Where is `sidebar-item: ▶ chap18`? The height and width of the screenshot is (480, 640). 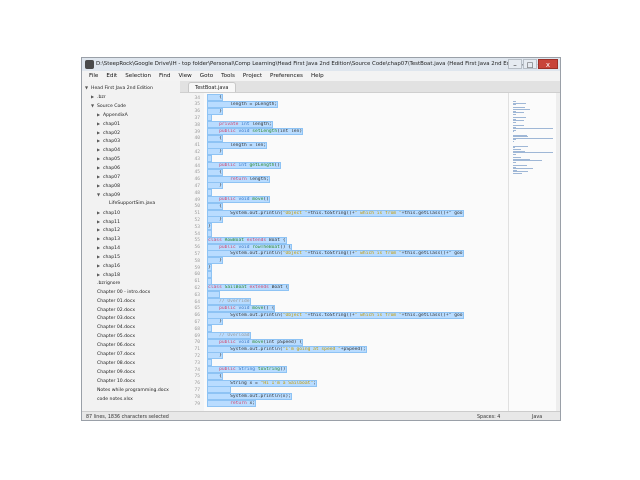 sidebar-item: ▶ chap18 is located at coordinates (108, 275).